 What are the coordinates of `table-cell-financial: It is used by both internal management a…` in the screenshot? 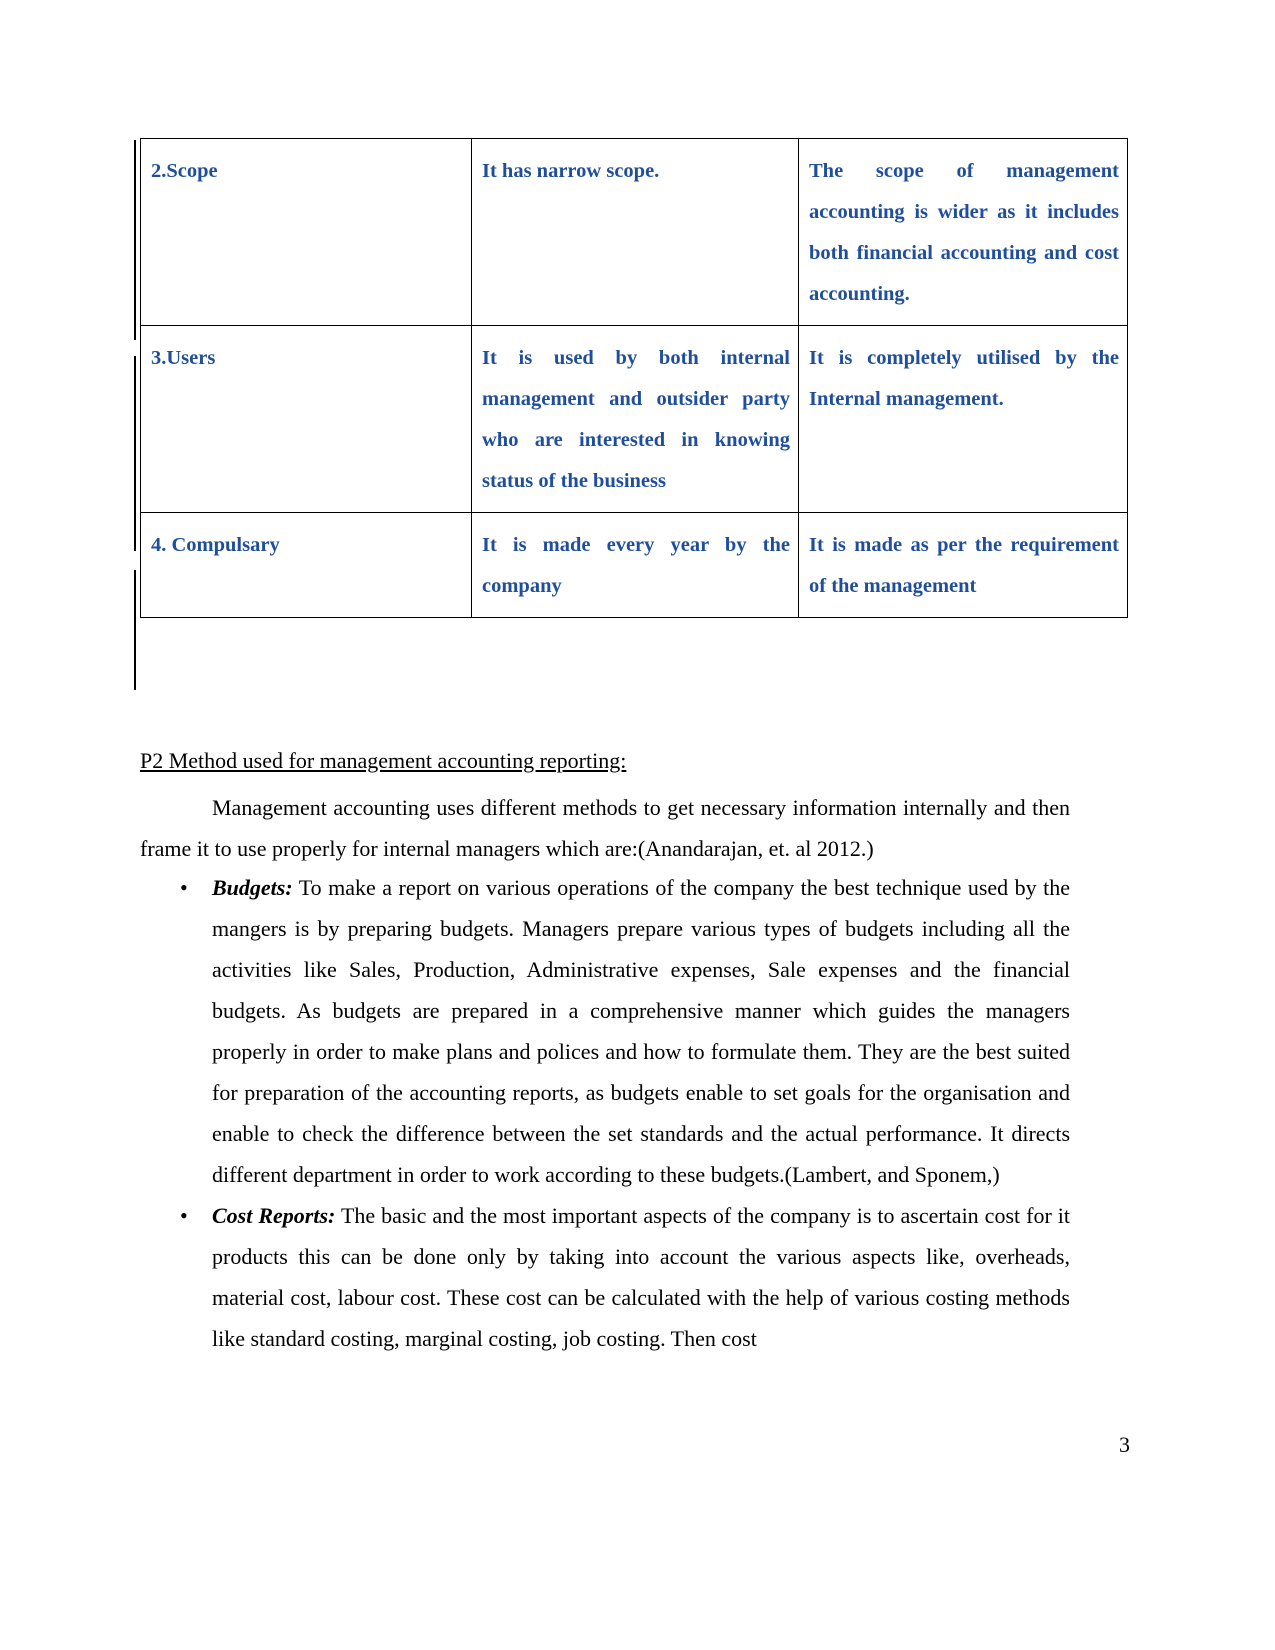 It's located at (635, 419).